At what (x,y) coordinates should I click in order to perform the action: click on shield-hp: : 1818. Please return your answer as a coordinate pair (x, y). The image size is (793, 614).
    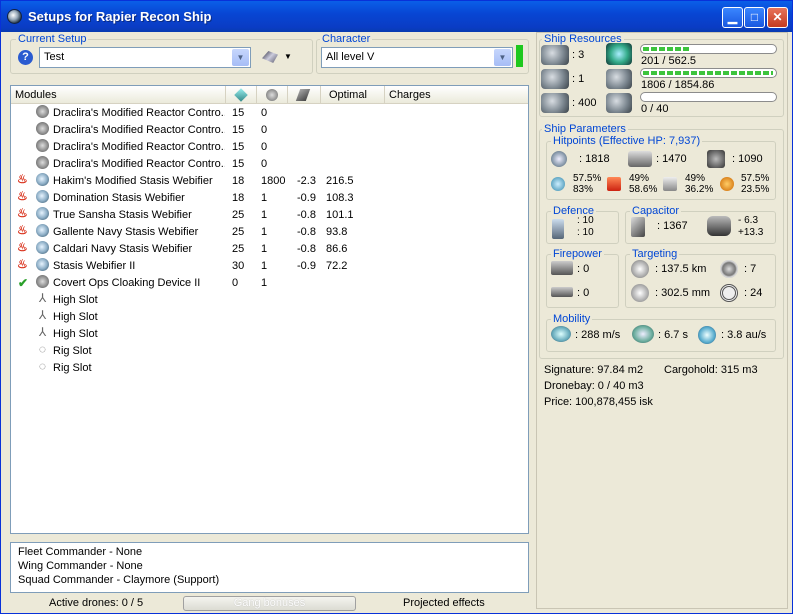
    Looking at the image, I should click on (594, 159).